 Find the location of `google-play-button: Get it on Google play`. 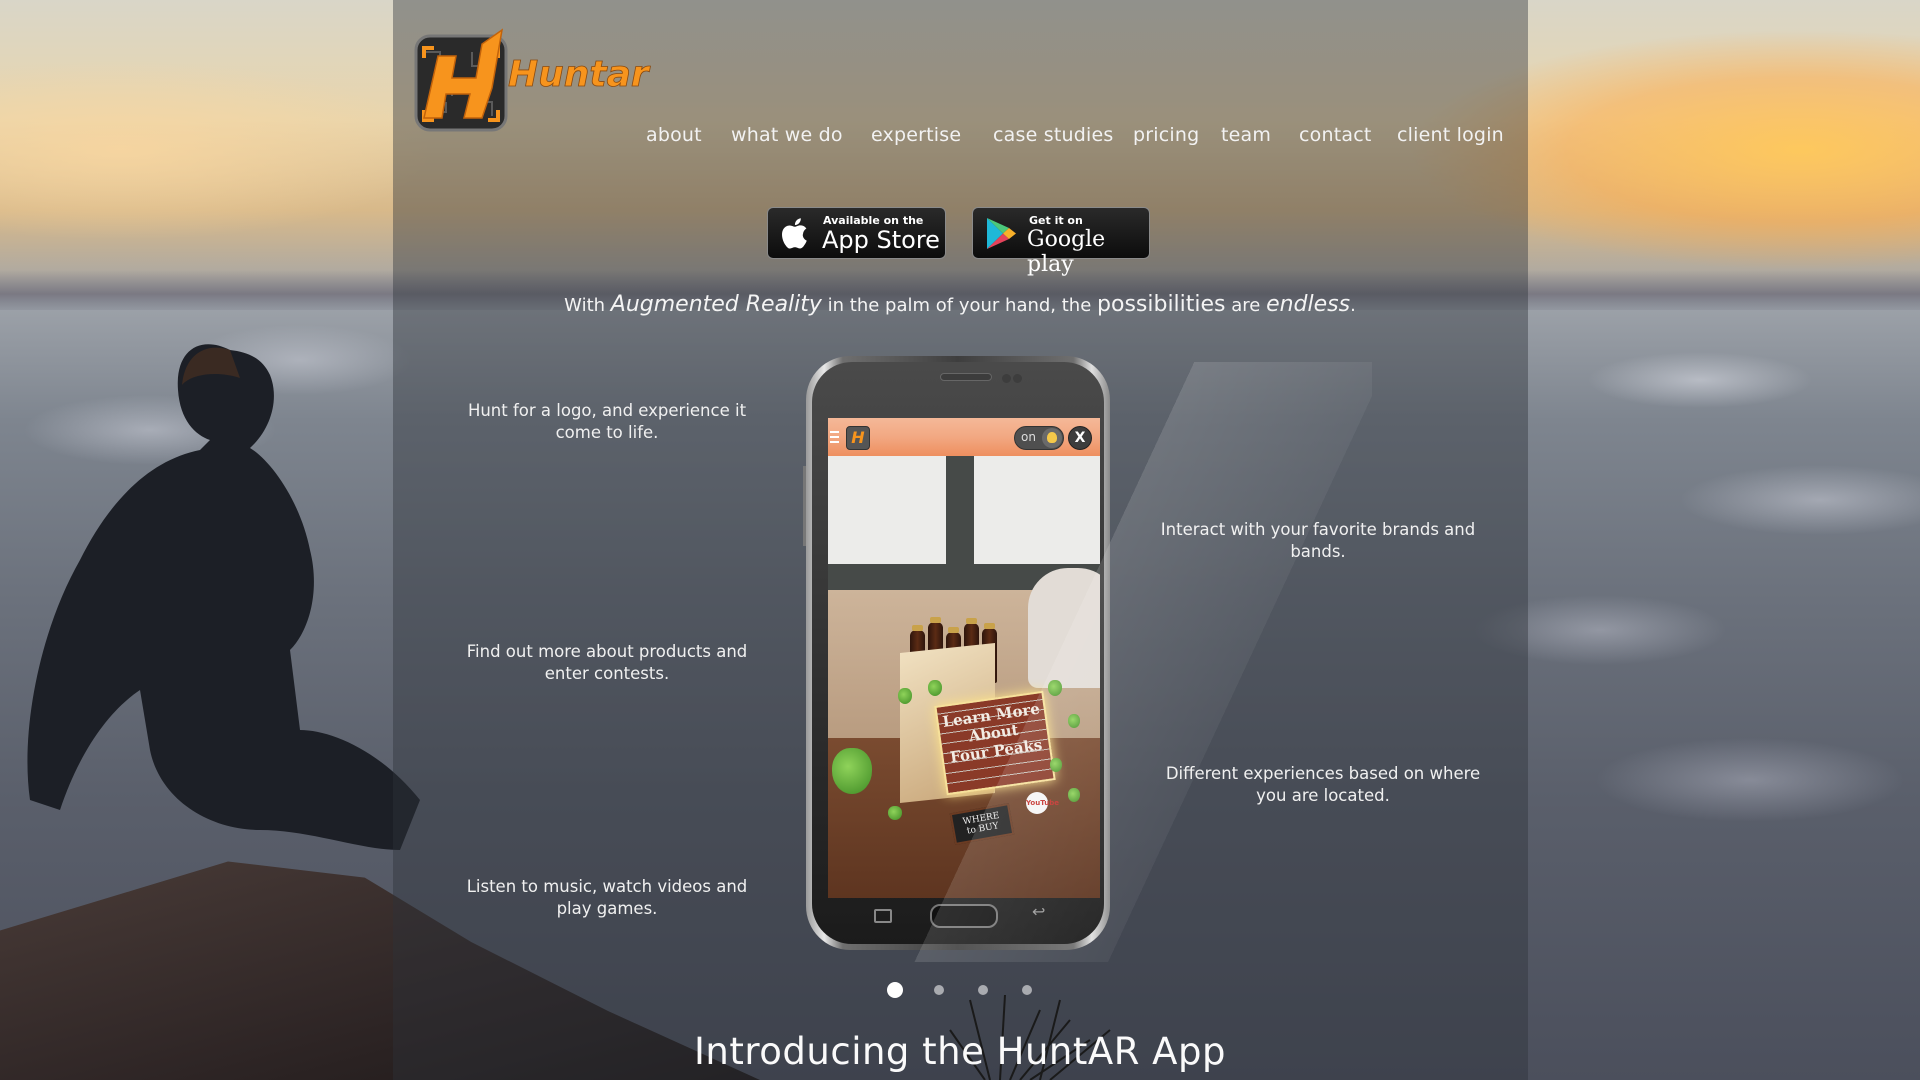

google-play-button: Get it on Google play is located at coordinates (1061, 242).